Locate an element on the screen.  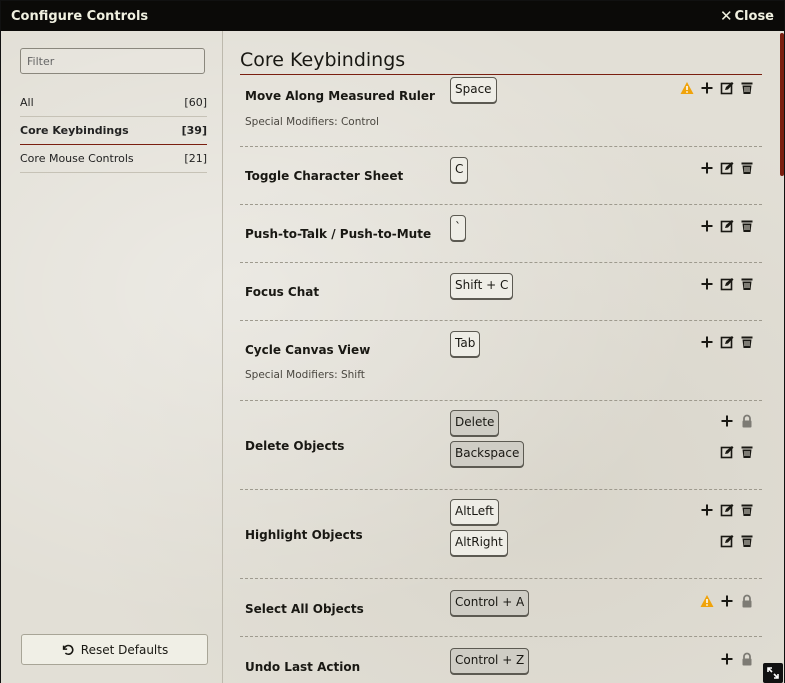
keybinding-row: Delete Objects Delete Backspace is located at coordinates (501, 445).